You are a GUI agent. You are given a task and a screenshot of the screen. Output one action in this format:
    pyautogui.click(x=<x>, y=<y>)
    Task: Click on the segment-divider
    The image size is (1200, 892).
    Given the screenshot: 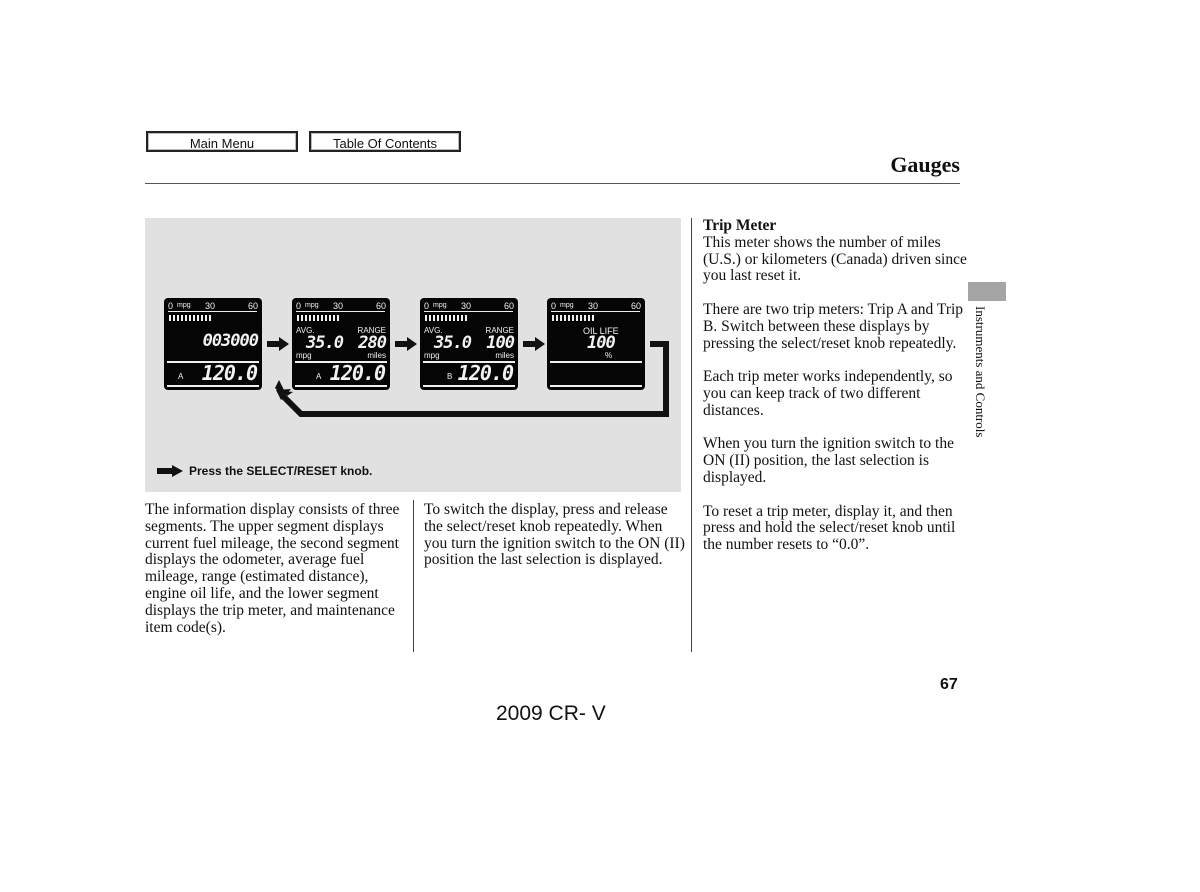 What is the action you would take?
    pyautogui.click(x=213, y=386)
    